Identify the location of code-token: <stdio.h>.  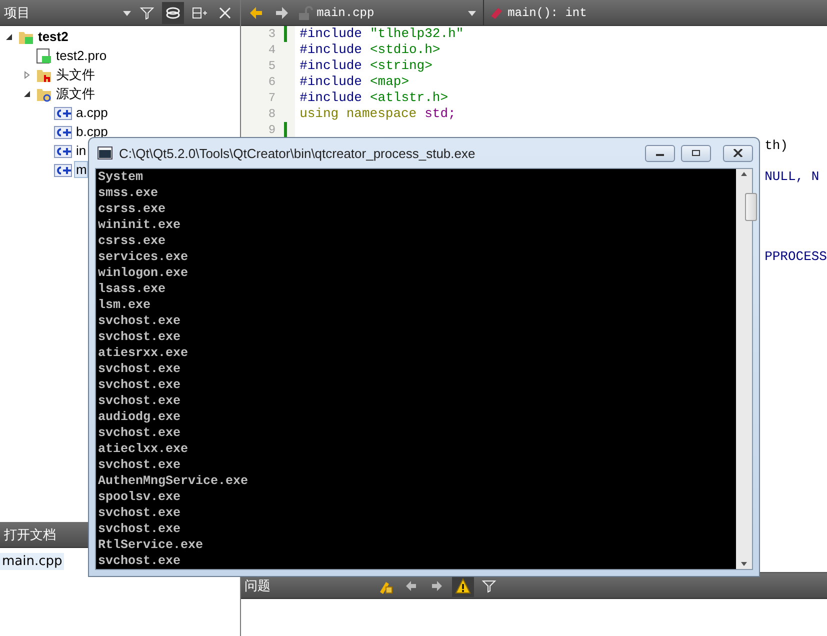
(405, 50).